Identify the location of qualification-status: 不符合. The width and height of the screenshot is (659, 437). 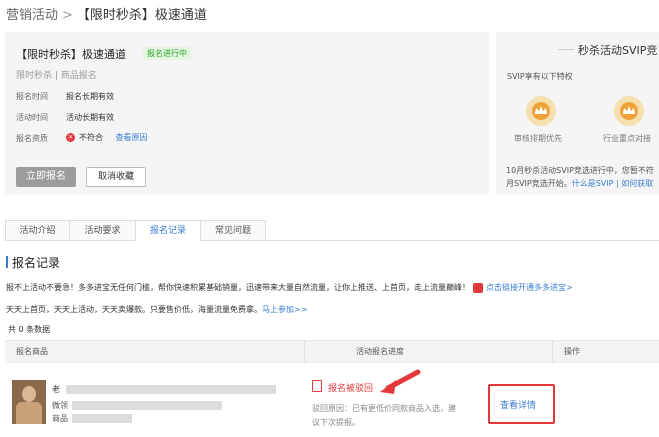
(91, 137).